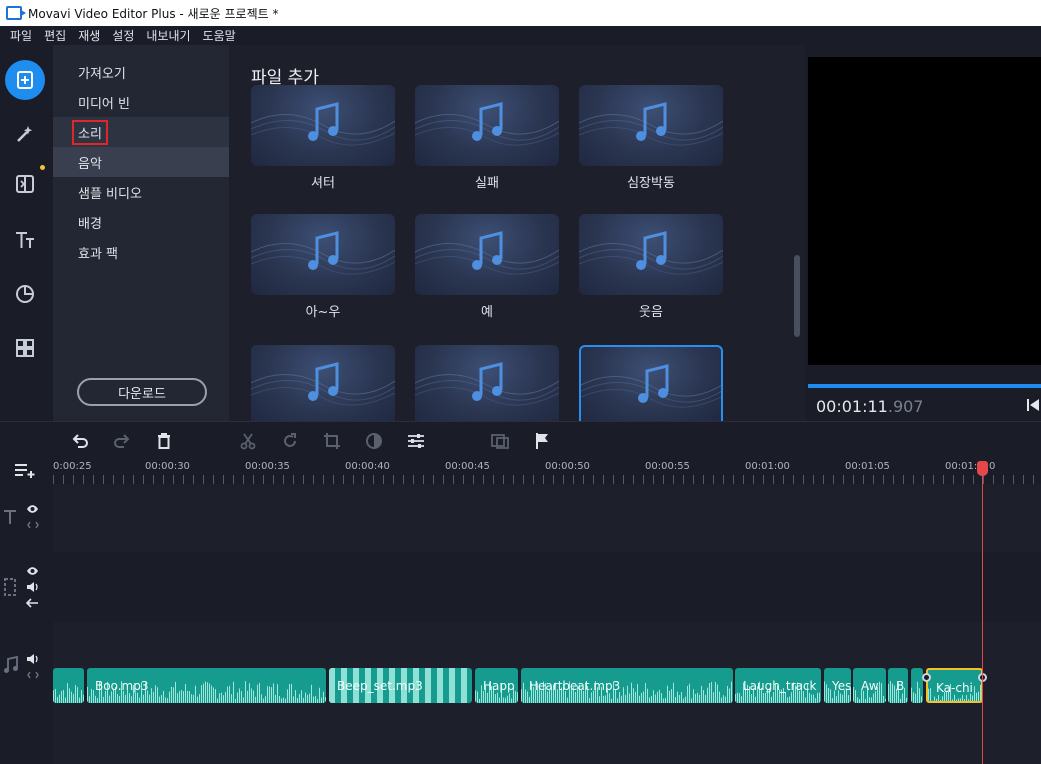 Image resolution: width=1041 pixels, height=764 pixels. What do you see at coordinates (982, 468) in the screenshot?
I see `playhead-handle` at bounding box center [982, 468].